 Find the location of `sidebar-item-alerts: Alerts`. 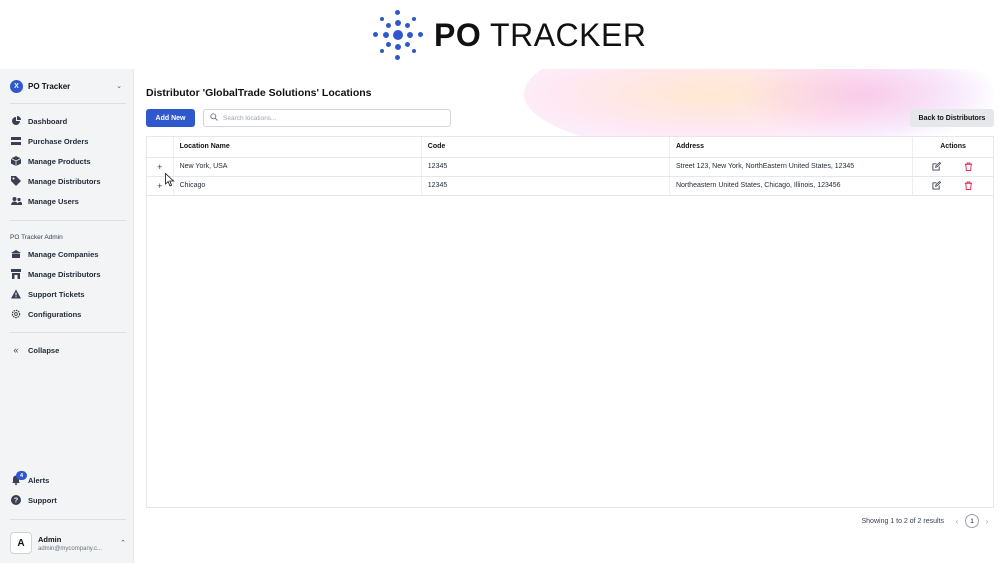

sidebar-item-alerts: Alerts is located at coordinates (68, 480).